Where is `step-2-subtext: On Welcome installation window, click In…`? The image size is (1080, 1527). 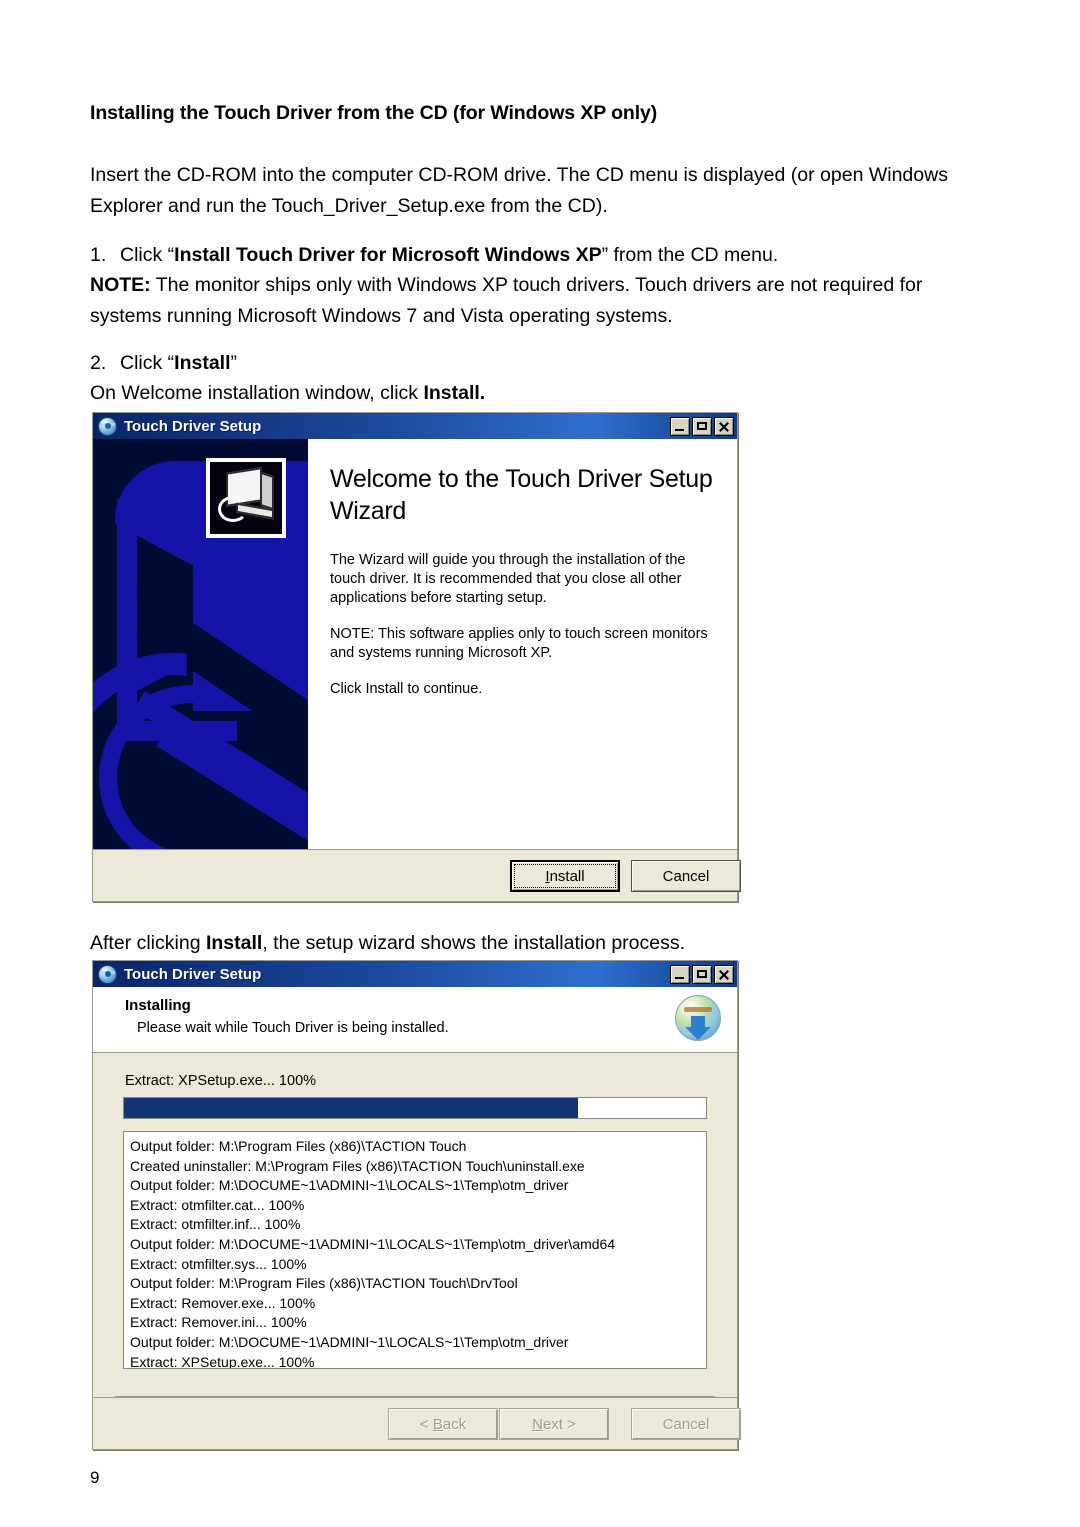 step-2-subtext: On Welcome installation window, click In… is located at coordinates (535, 393).